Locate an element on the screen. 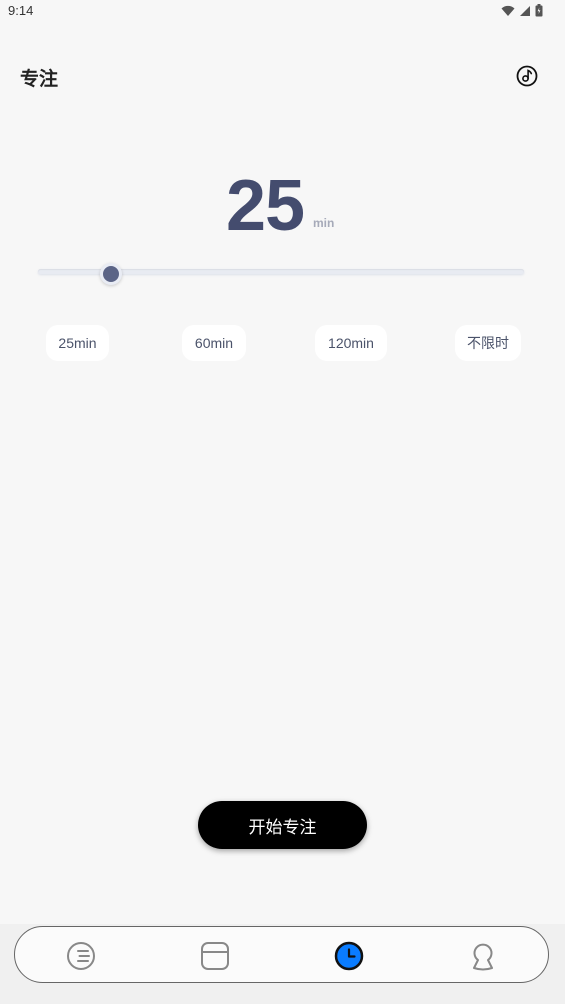  music-button is located at coordinates (527, 76).